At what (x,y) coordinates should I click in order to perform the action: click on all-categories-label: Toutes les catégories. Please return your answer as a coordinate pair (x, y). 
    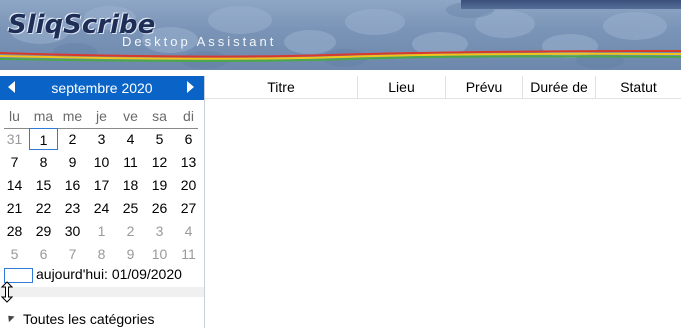
    Looking at the image, I should click on (89, 319).